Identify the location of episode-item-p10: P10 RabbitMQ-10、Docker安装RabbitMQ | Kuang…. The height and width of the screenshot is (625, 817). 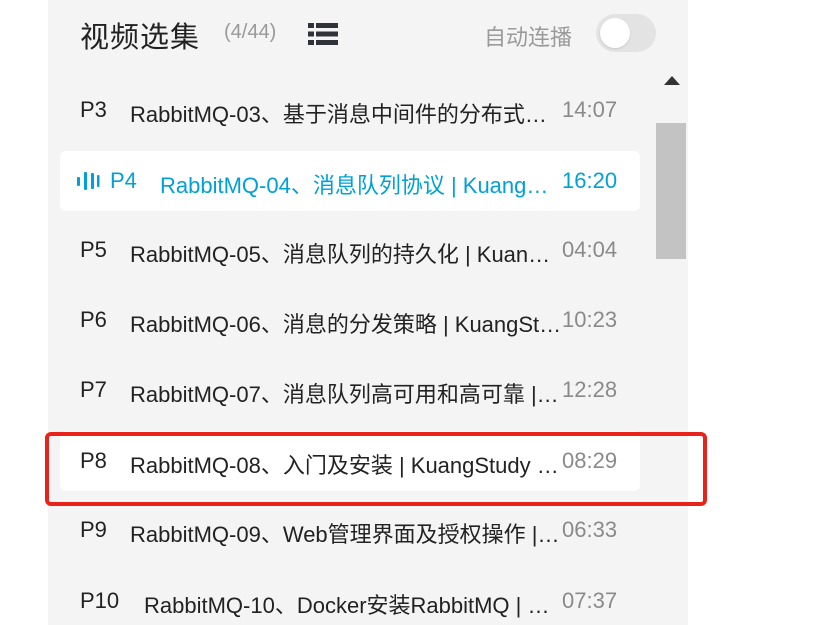
(350, 598).